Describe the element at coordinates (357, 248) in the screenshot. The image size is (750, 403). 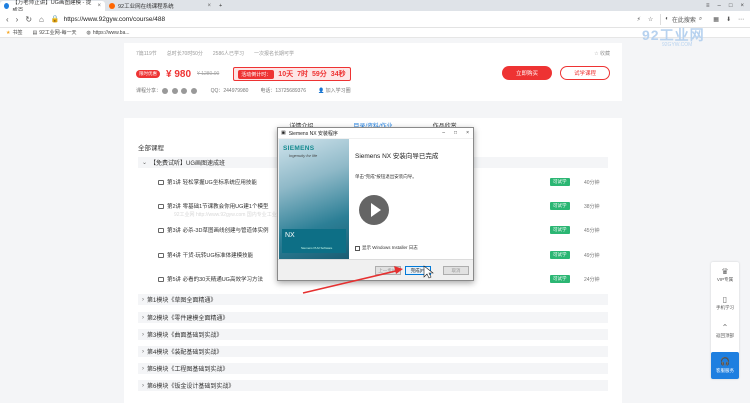
I see `checkbox-box` at that location.